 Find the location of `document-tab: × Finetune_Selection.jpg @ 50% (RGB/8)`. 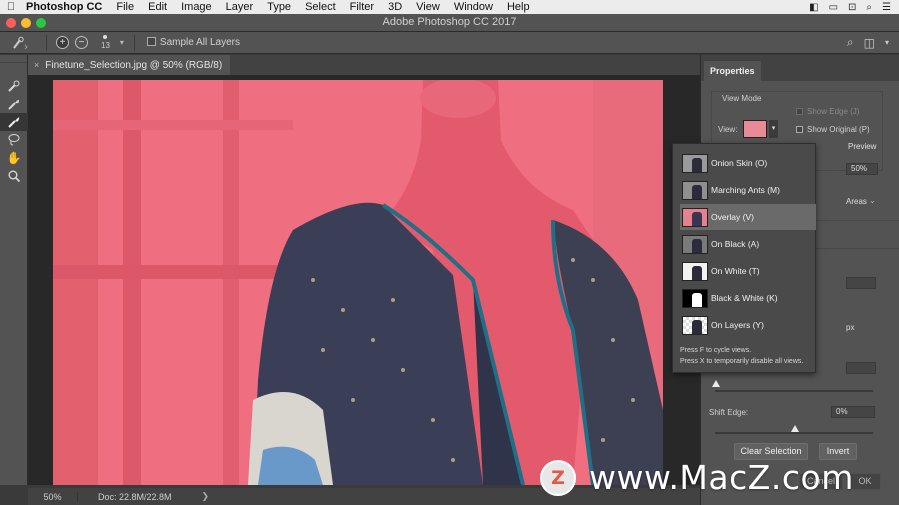

document-tab: × Finetune_Selection.jpg @ 50% (RGB/8) is located at coordinates (129, 65).